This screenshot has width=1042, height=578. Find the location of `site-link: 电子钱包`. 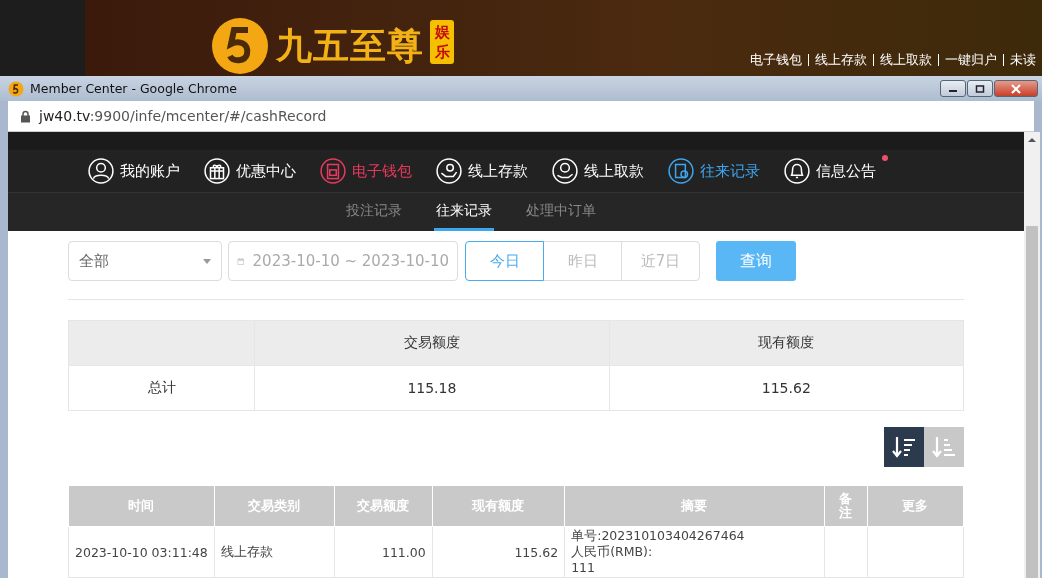

site-link: 电子钱包 is located at coordinates (776, 60).